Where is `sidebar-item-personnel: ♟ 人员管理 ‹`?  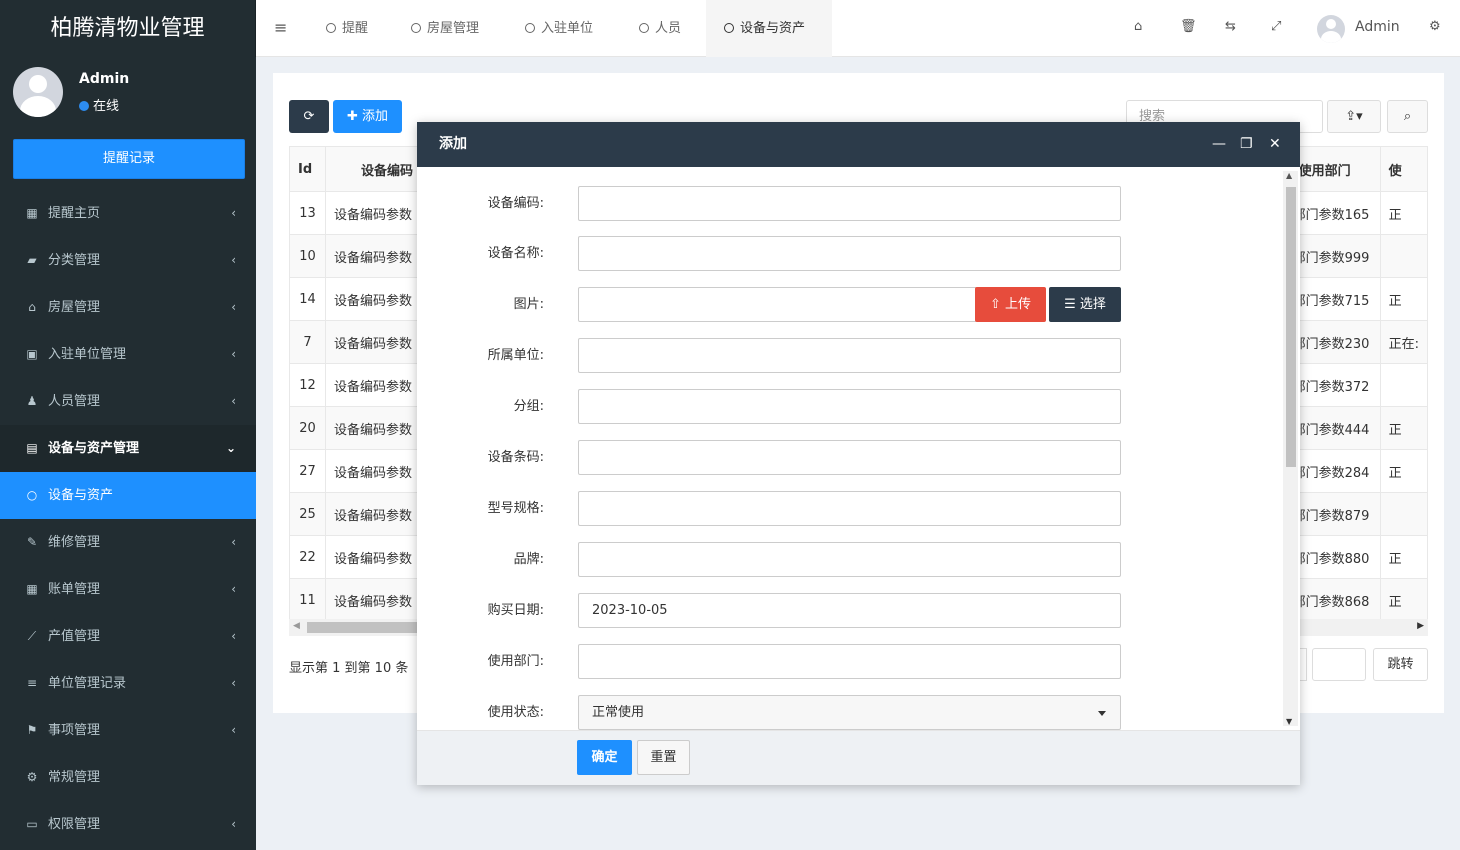 sidebar-item-personnel: ♟ 人员管理 ‹ is located at coordinates (128, 401).